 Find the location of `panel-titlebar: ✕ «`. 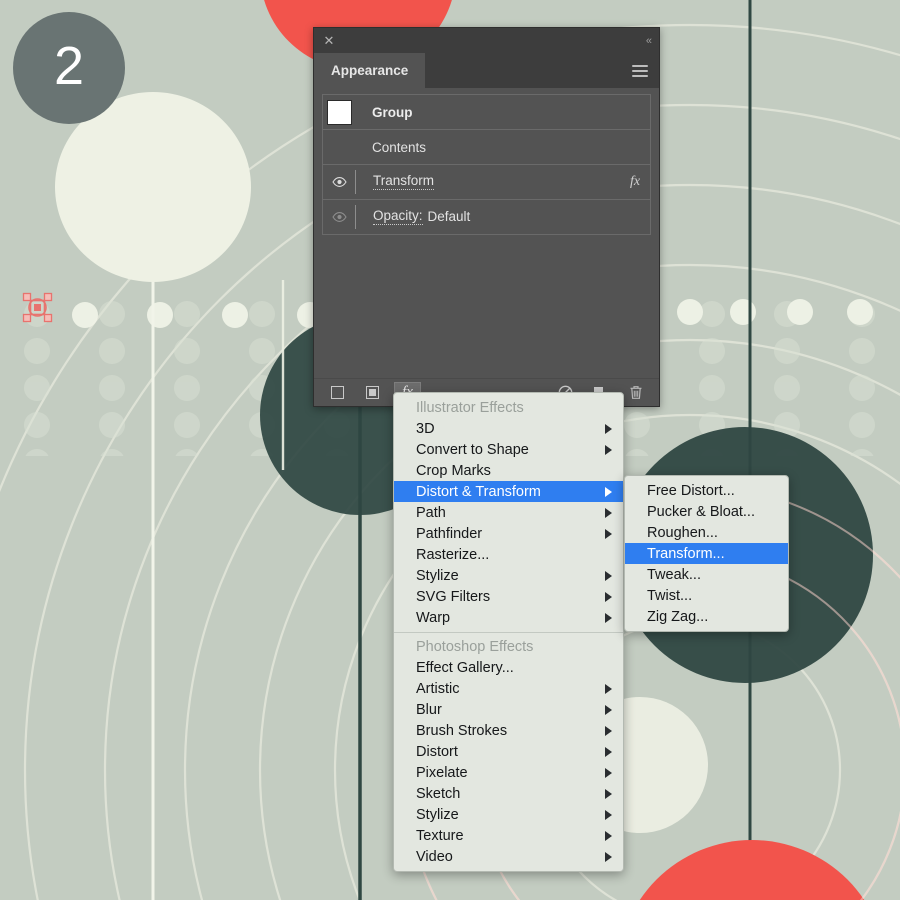

panel-titlebar: ✕ « is located at coordinates (486, 40).